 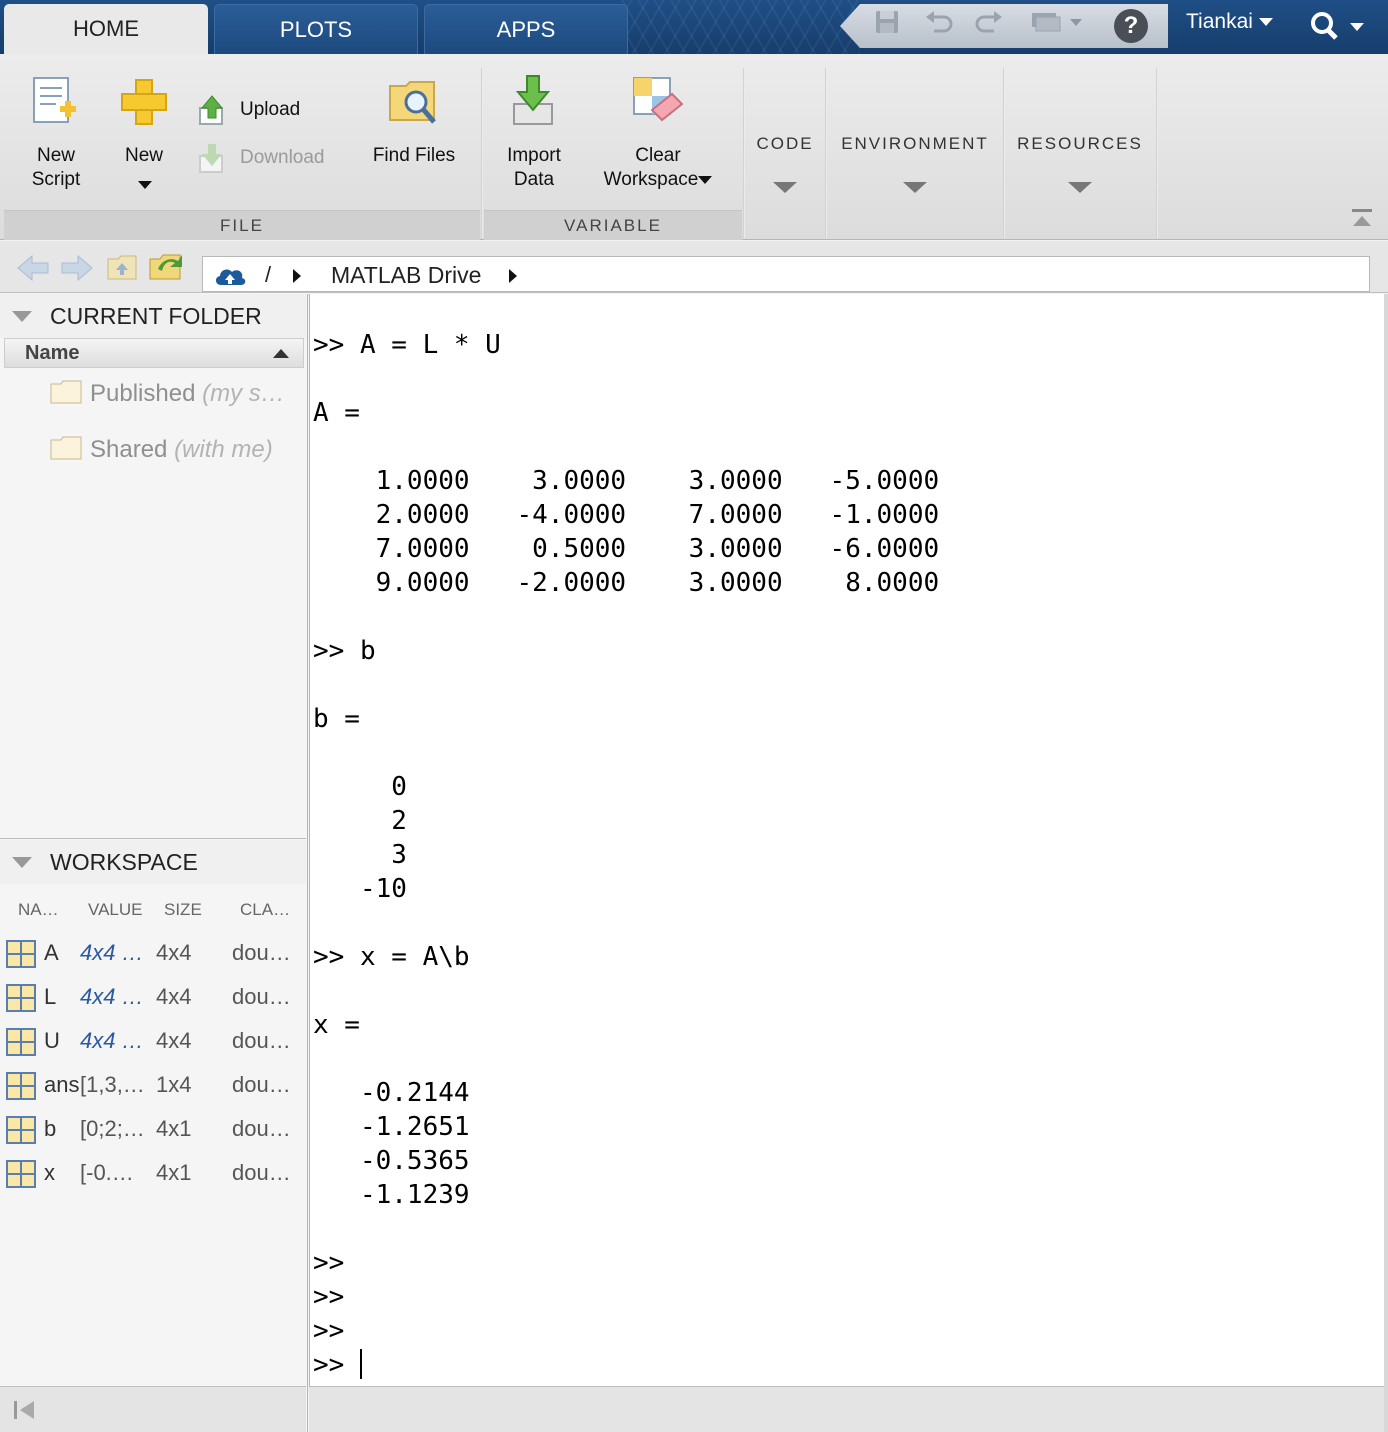 What do you see at coordinates (153, 1409) in the screenshot?
I see `left-status-bar` at bounding box center [153, 1409].